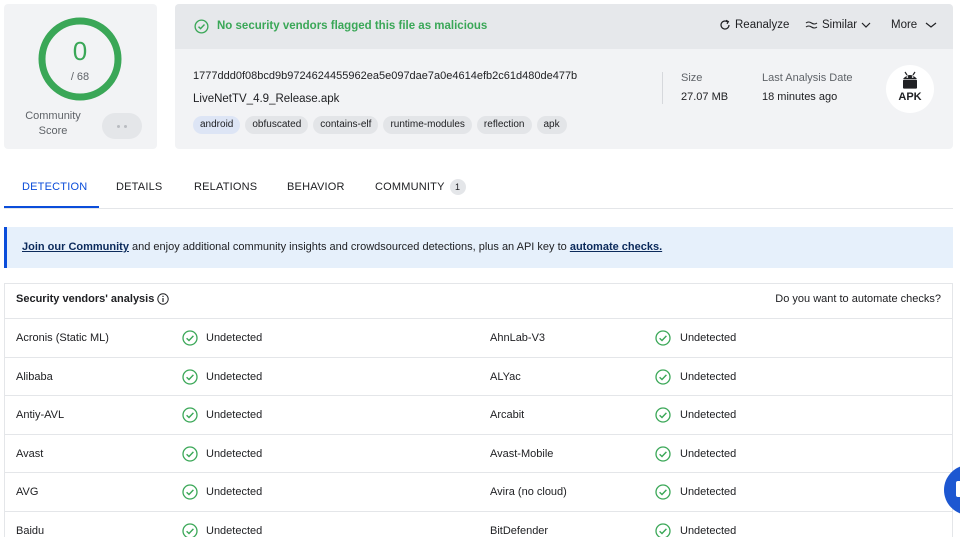  What do you see at coordinates (34, 376) in the screenshot?
I see `vendor-name: Alibaba` at bounding box center [34, 376].